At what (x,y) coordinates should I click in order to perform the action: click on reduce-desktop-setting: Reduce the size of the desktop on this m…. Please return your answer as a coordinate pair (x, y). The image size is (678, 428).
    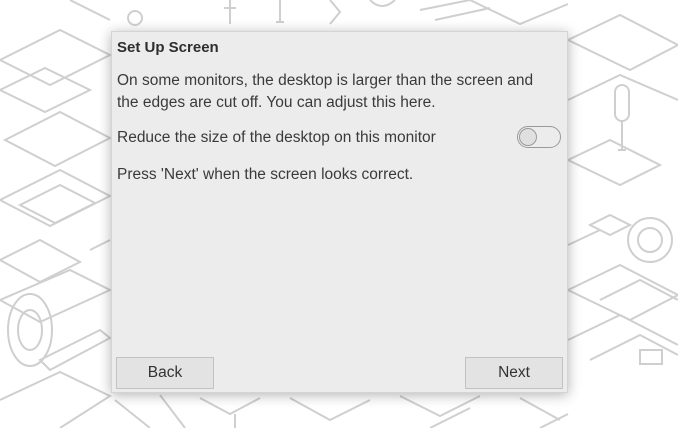
    Looking at the image, I should click on (339, 139).